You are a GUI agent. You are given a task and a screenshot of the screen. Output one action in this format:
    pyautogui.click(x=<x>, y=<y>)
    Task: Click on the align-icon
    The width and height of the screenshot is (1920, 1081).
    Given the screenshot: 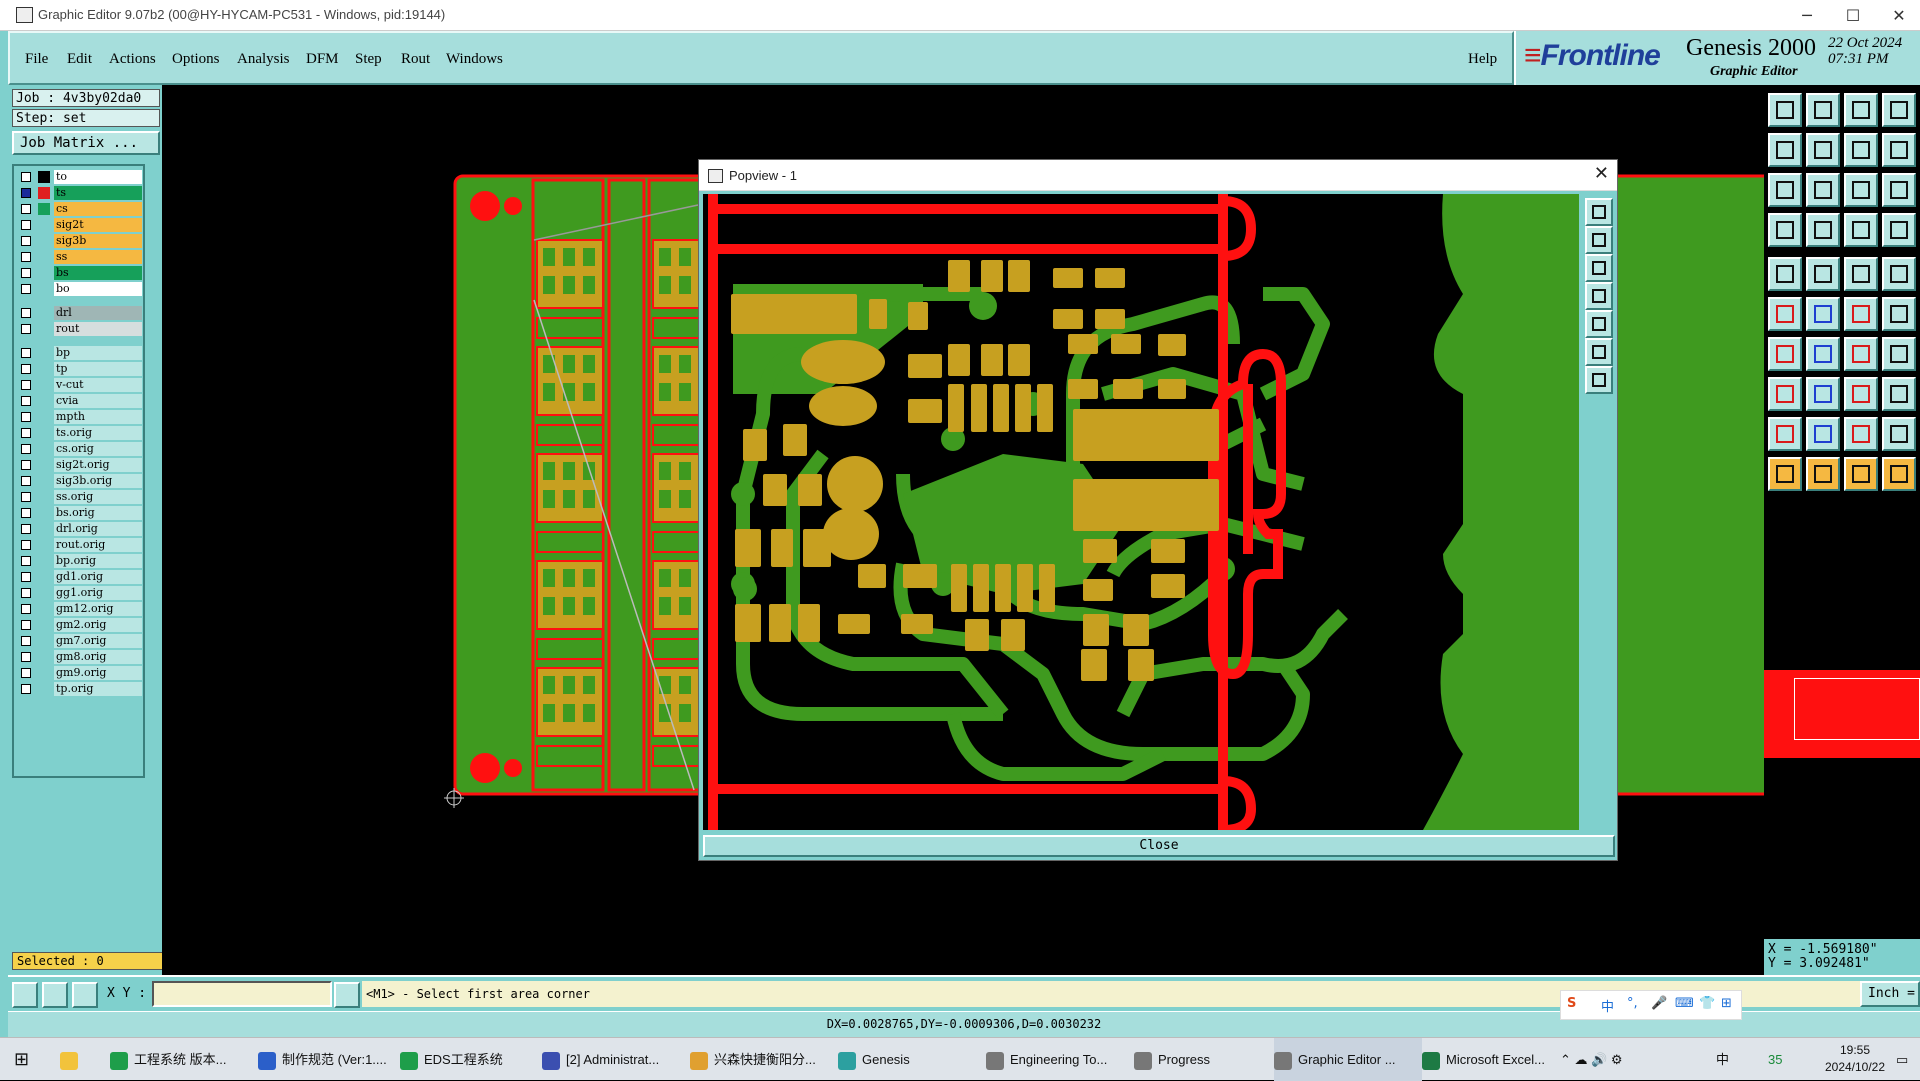 What is the action you would take?
    pyautogui.click(x=1861, y=394)
    